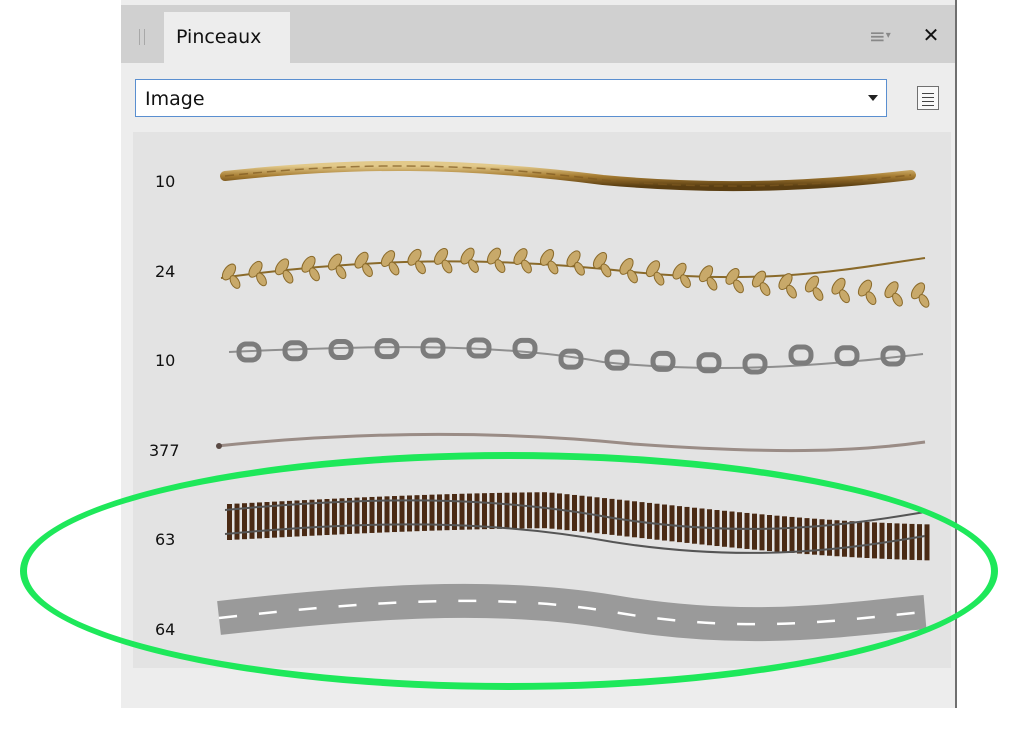 This screenshot has width=1032, height=752. I want to click on brush-item-rope, so click(568, 176).